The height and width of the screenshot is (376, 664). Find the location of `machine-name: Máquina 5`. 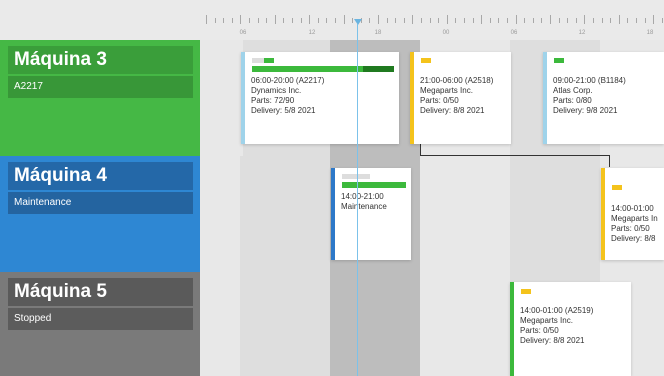

machine-name: Máquina 5 is located at coordinates (100, 292).